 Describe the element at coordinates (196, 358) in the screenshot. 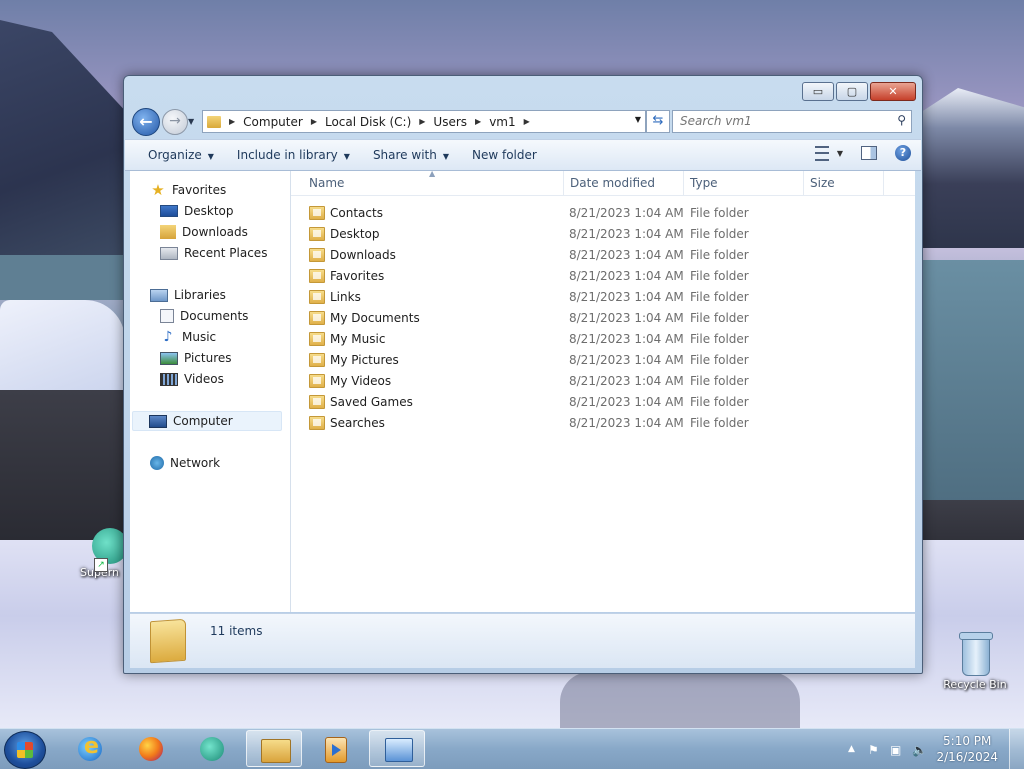

I see `nav-pictures: Pictures` at that location.